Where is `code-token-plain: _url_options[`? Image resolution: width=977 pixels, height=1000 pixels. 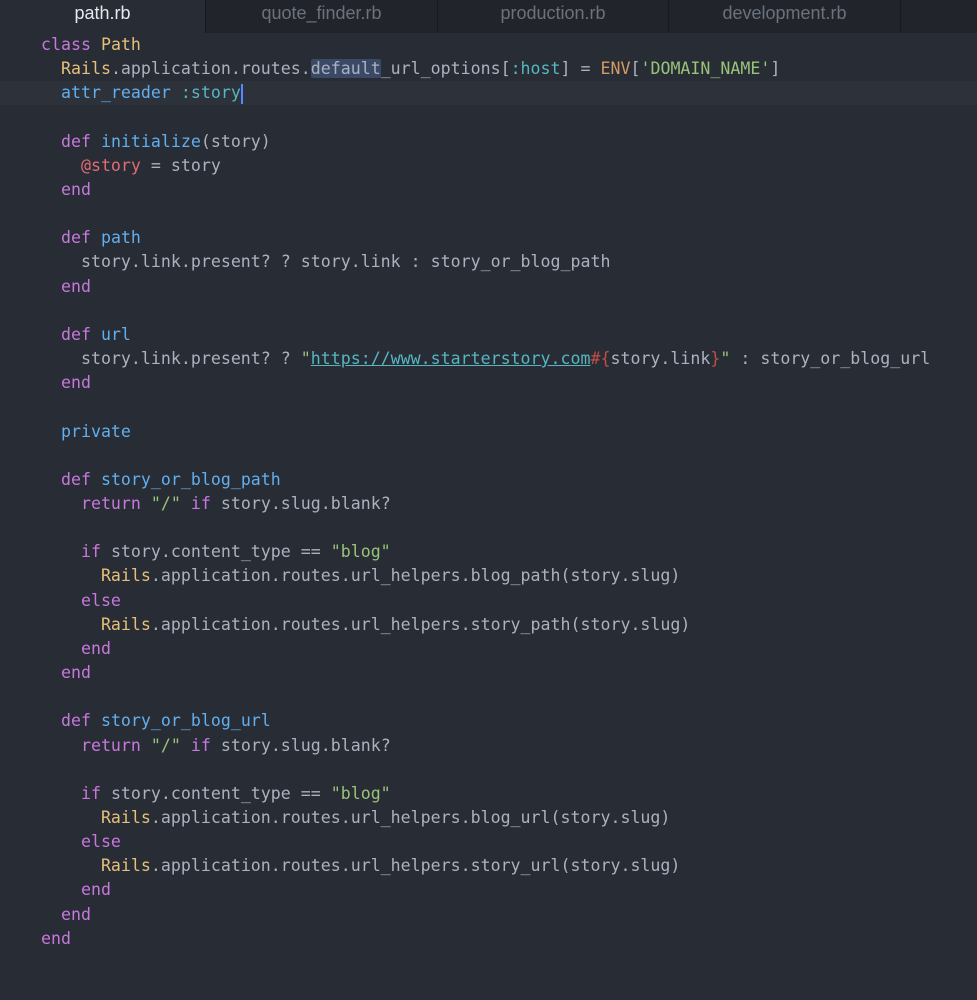
code-token-plain: _url_options[ is located at coordinates (445, 69).